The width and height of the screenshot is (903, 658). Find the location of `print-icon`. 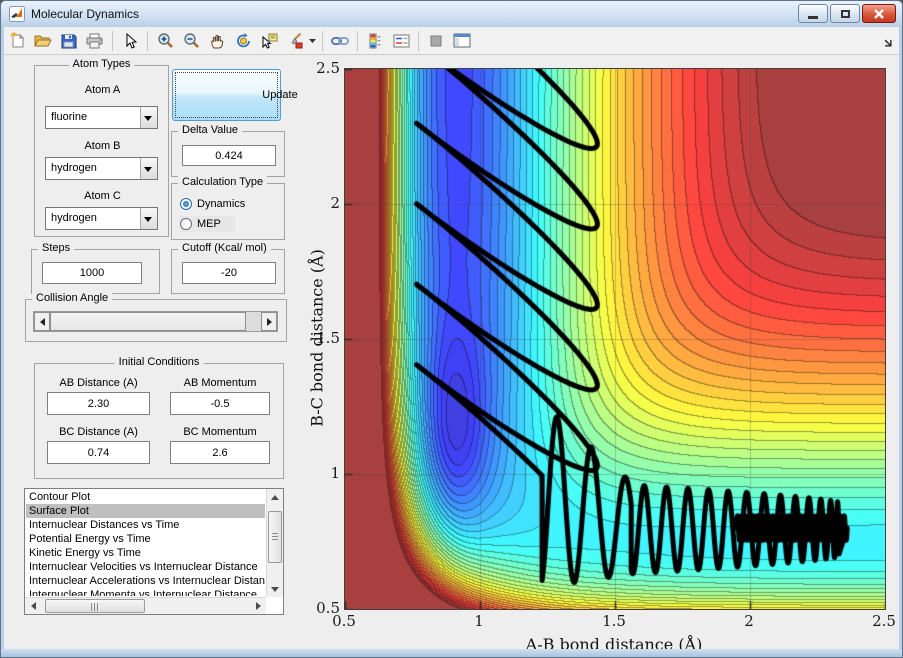

print-icon is located at coordinates (94, 40).